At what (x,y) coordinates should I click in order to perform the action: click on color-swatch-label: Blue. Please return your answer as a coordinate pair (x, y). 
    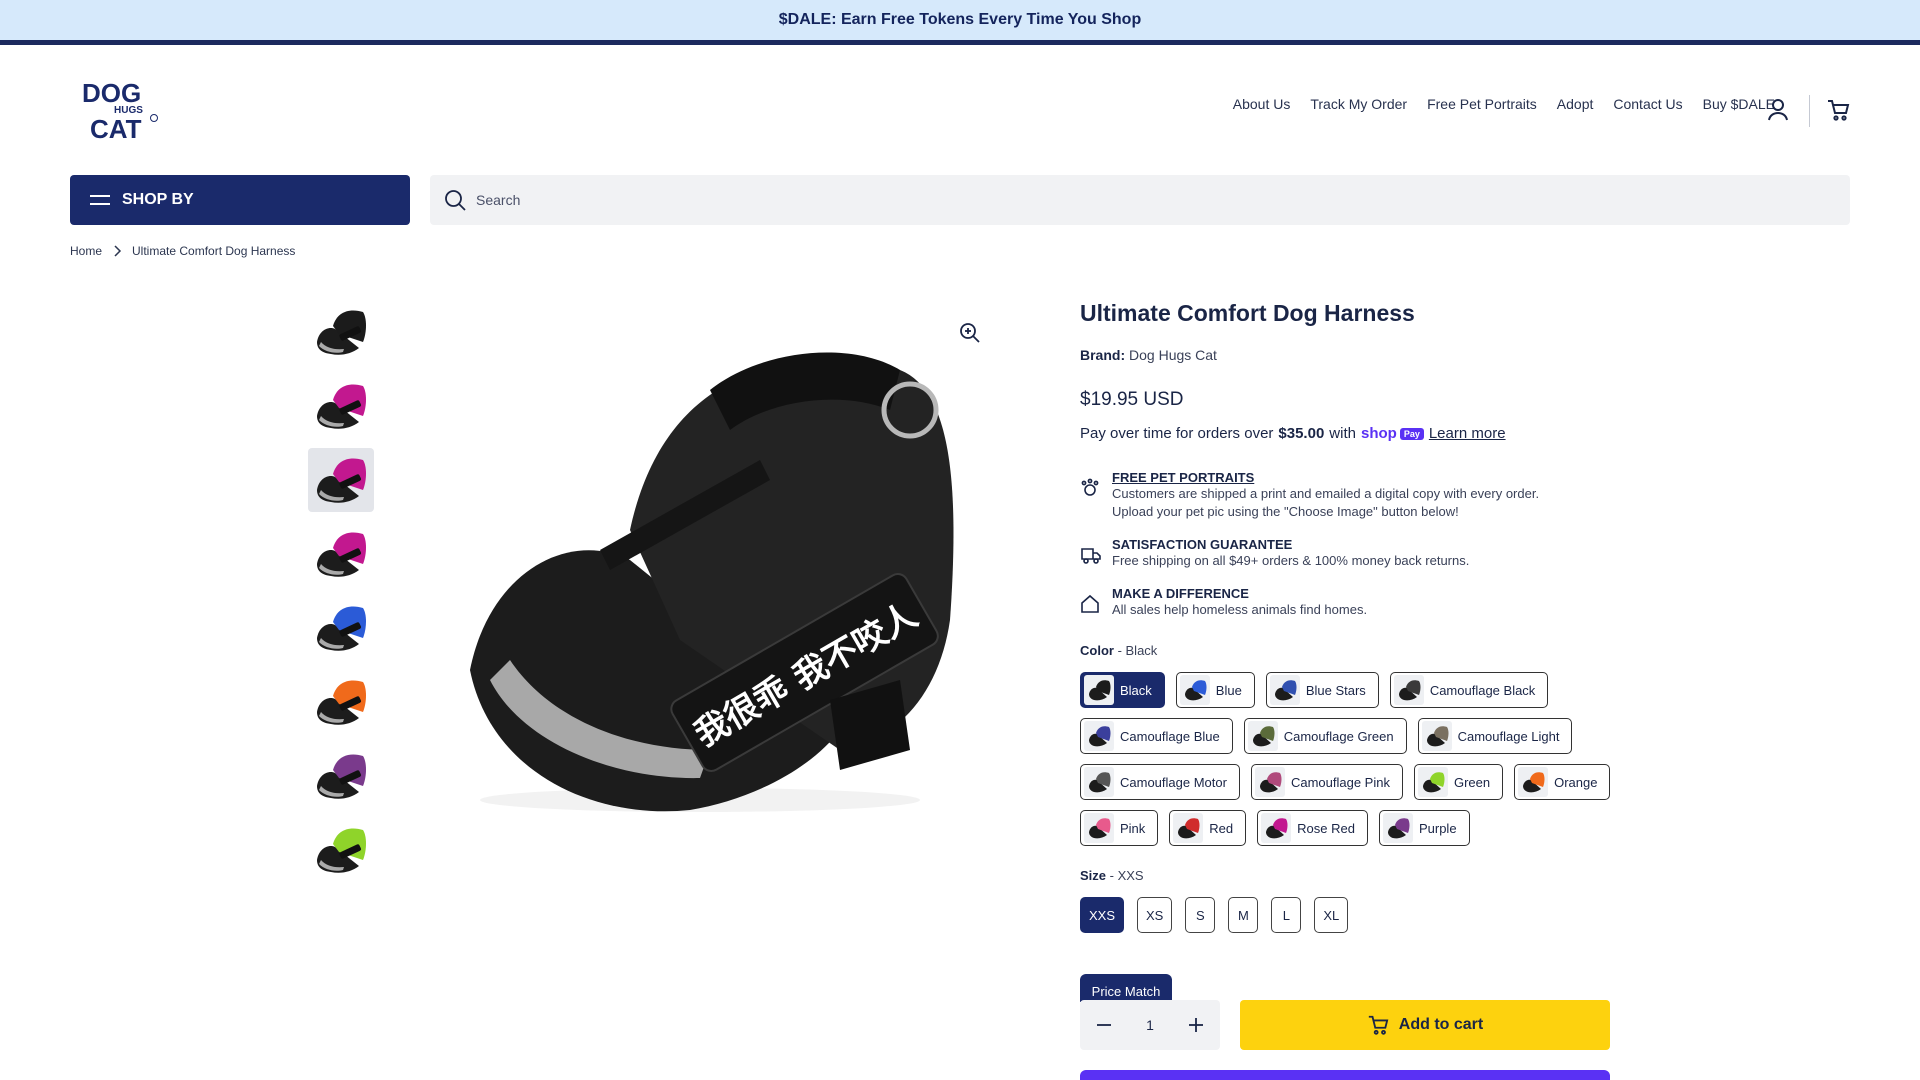
    Looking at the image, I should click on (1228, 690).